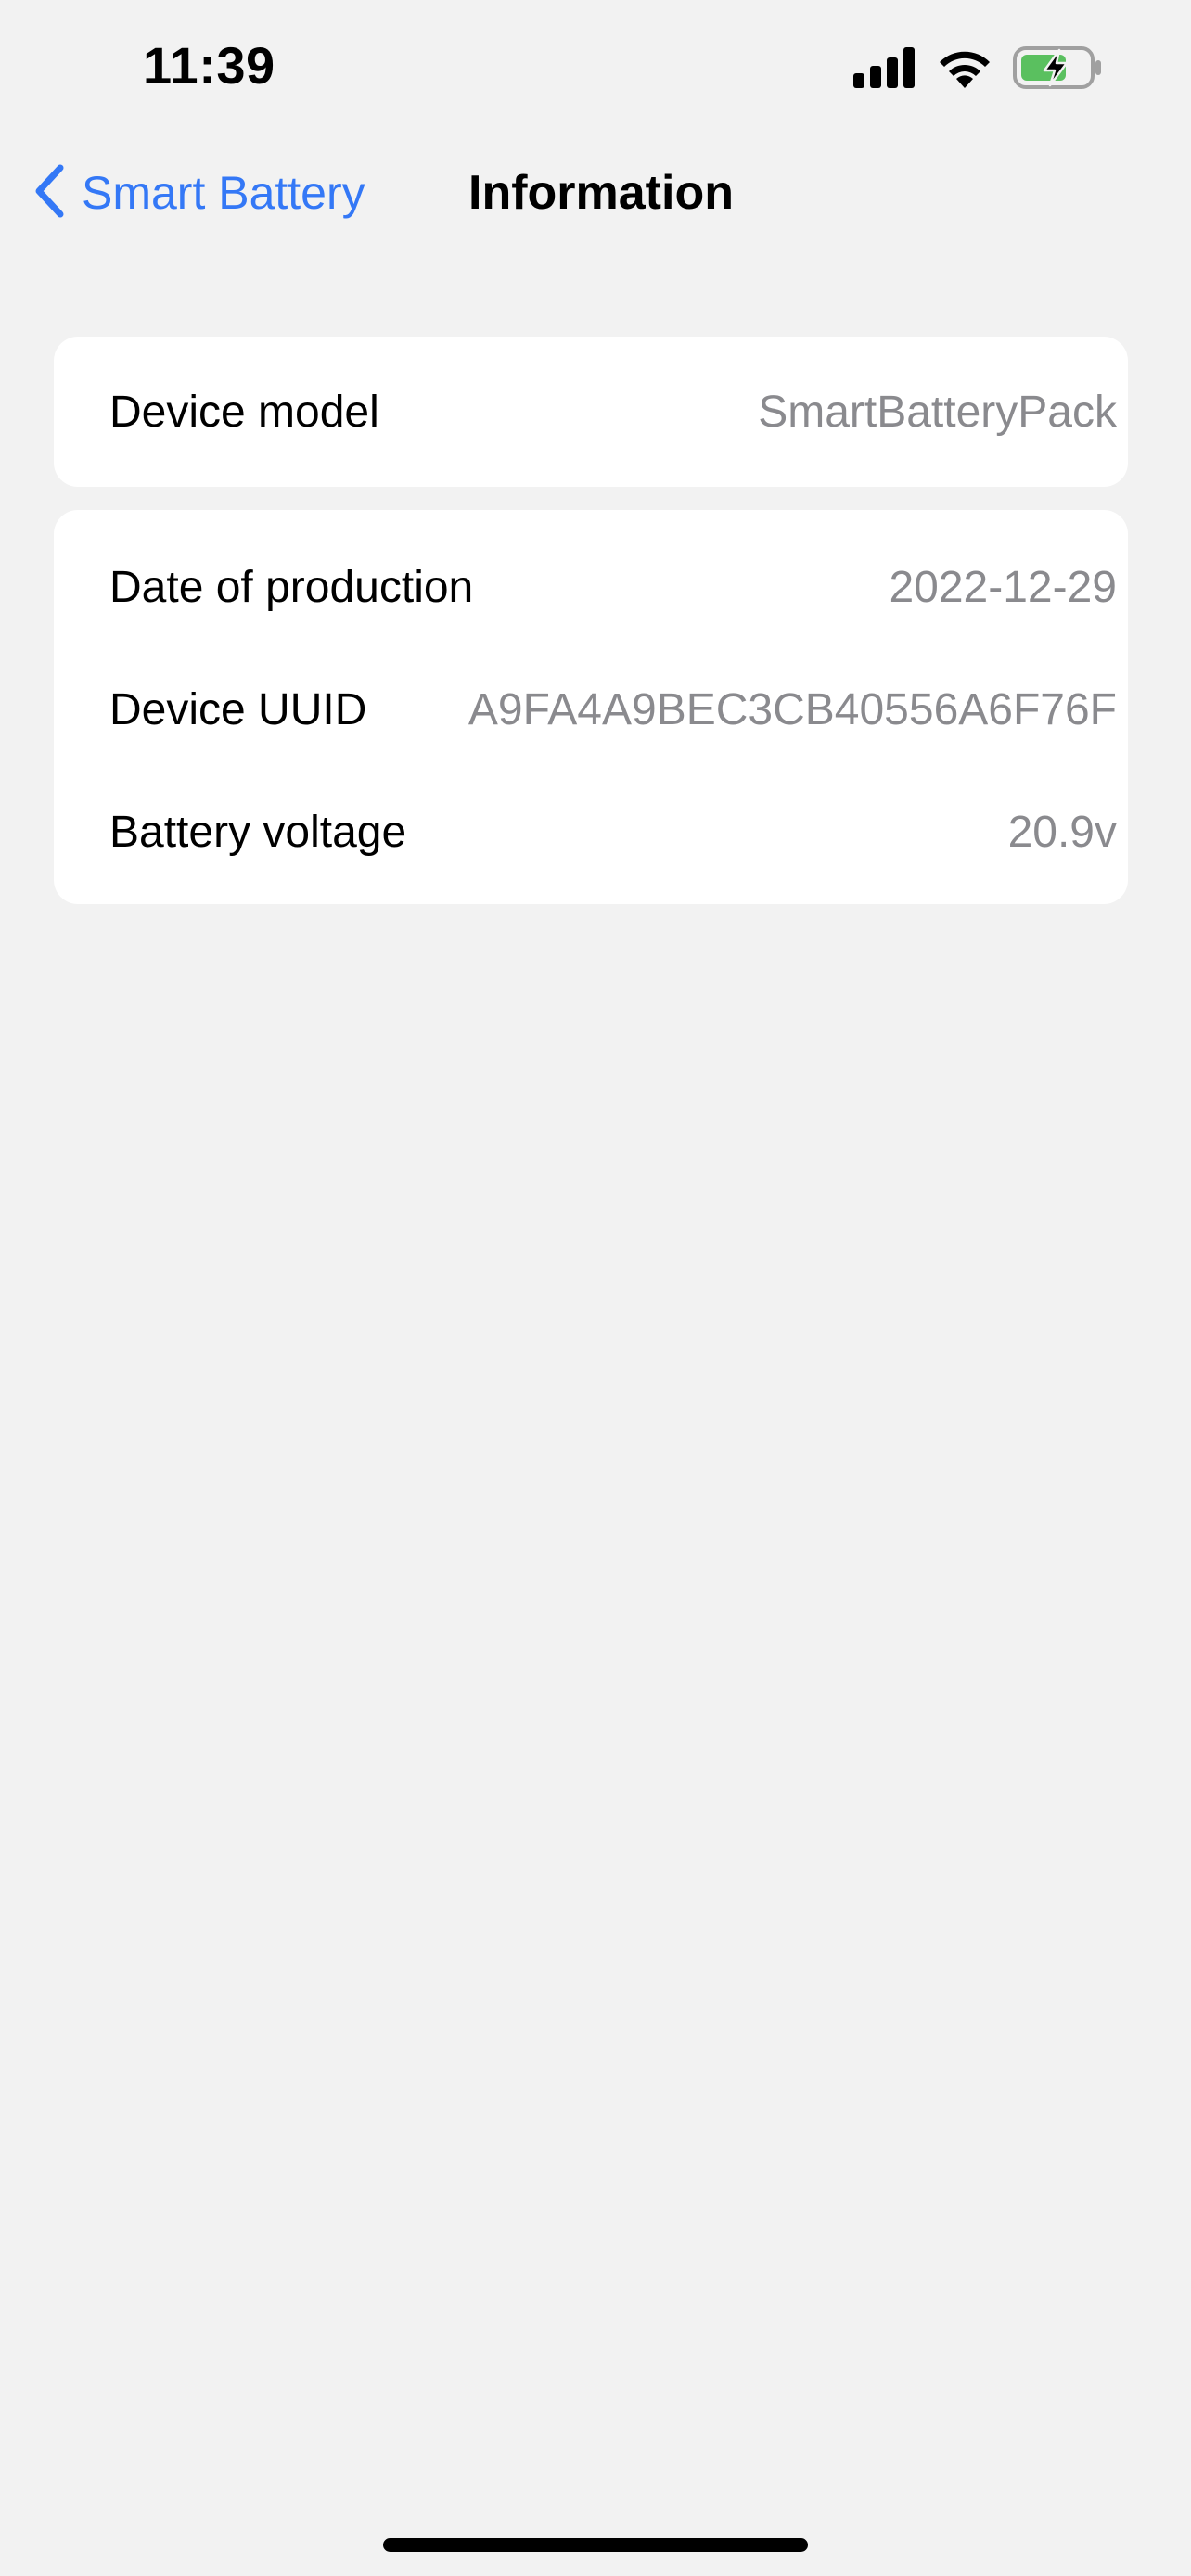 The width and height of the screenshot is (1191, 2576). What do you see at coordinates (591, 831) in the screenshot?
I see `info-row-battery-voltage: Battery voltage 20.9v` at bounding box center [591, 831].